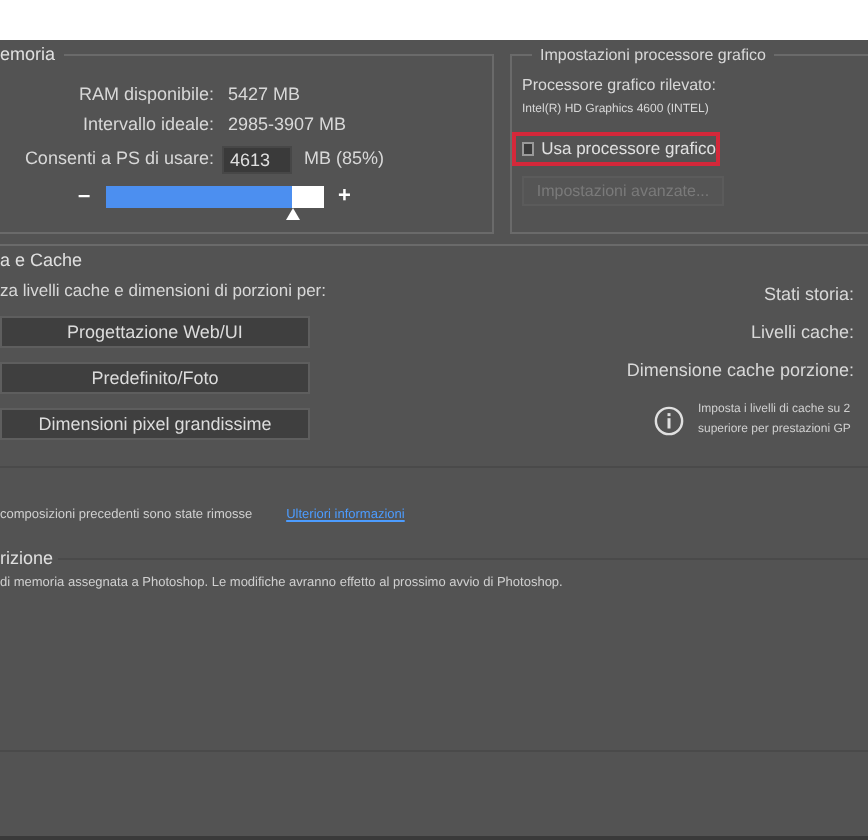 The width and height of the screenshot is (868, 840). I want to click on range-label: Intervallo ideale:, so click(147, 124).